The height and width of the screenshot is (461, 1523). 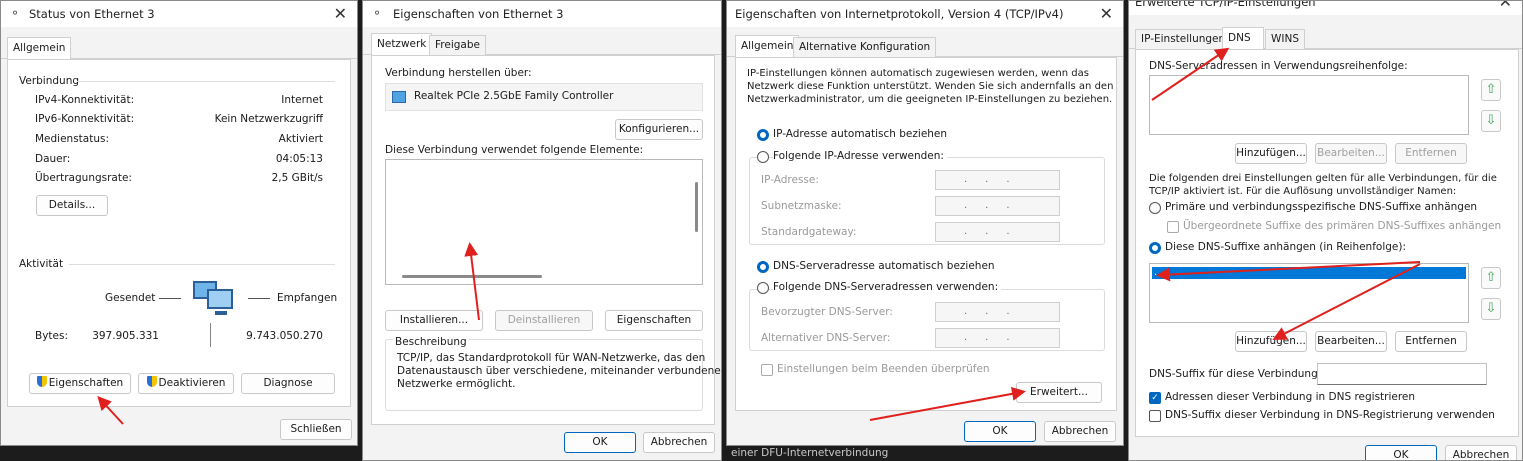 I want to click on bytes-received-value: 9.743.050.270, so click(x=284, y=336).